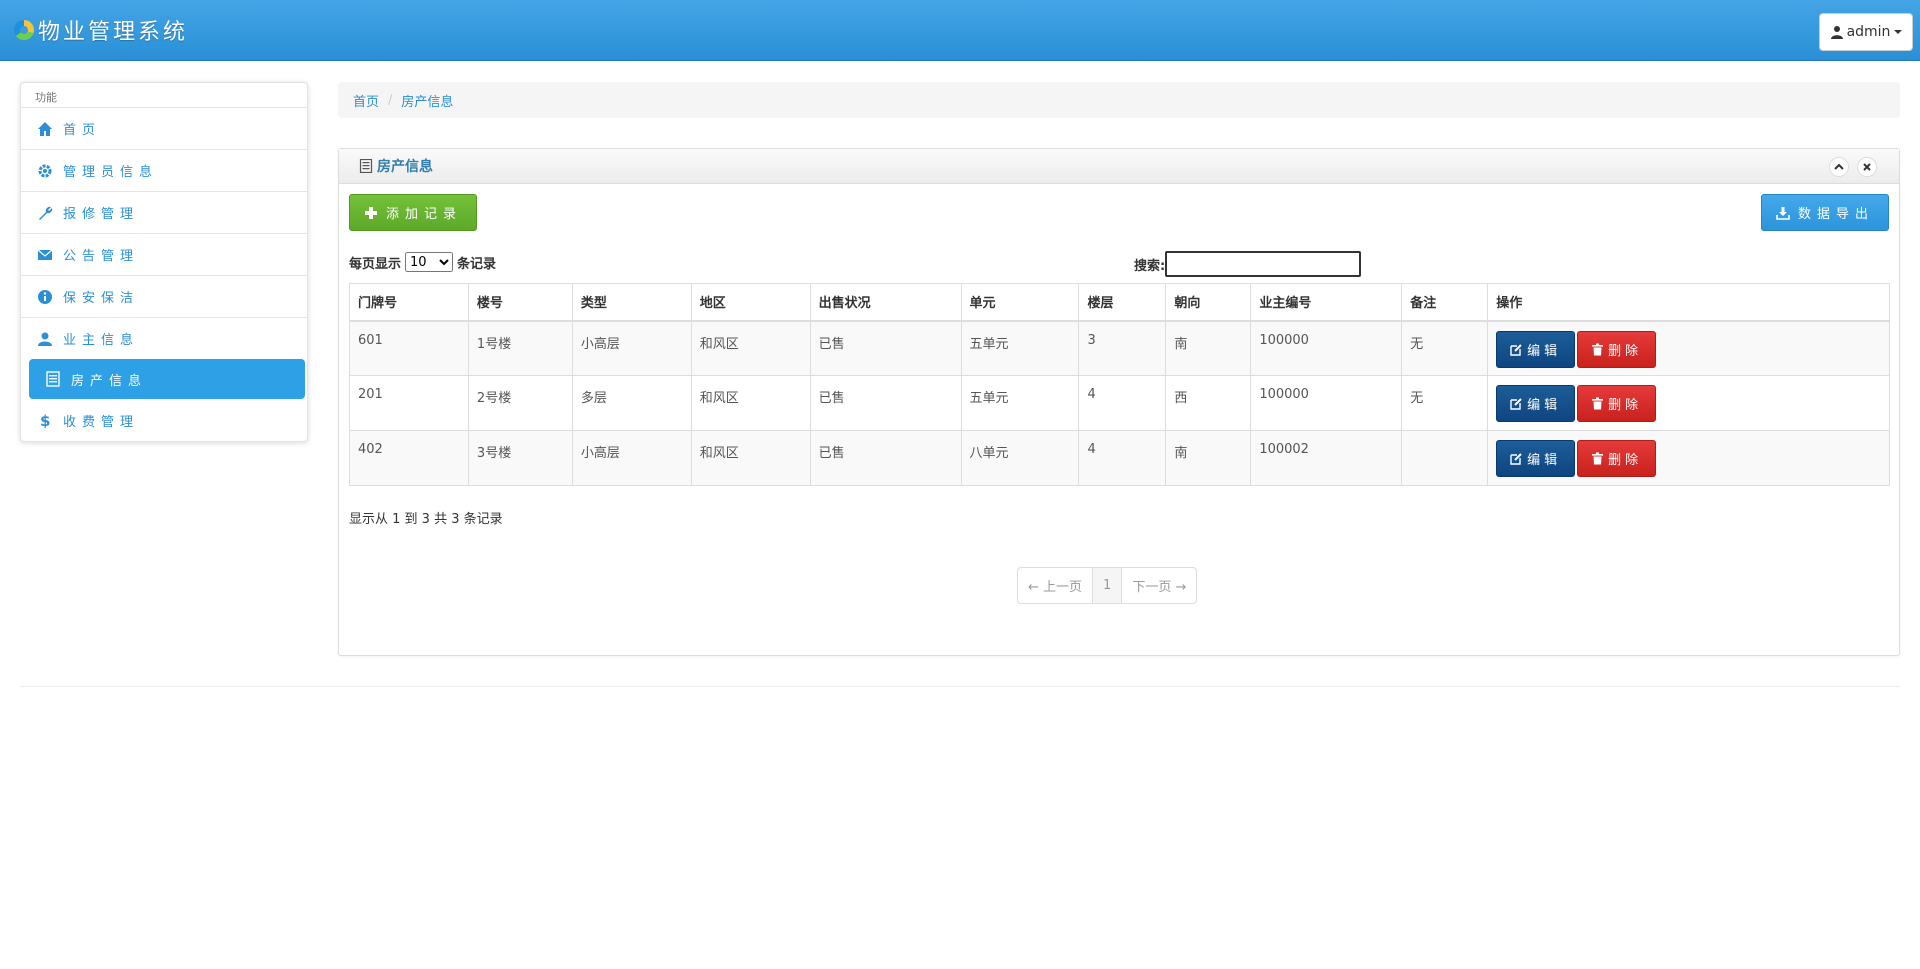 This screenshot has height=969, width=1920. I want to click on wrench-icon, so click(46, 213).